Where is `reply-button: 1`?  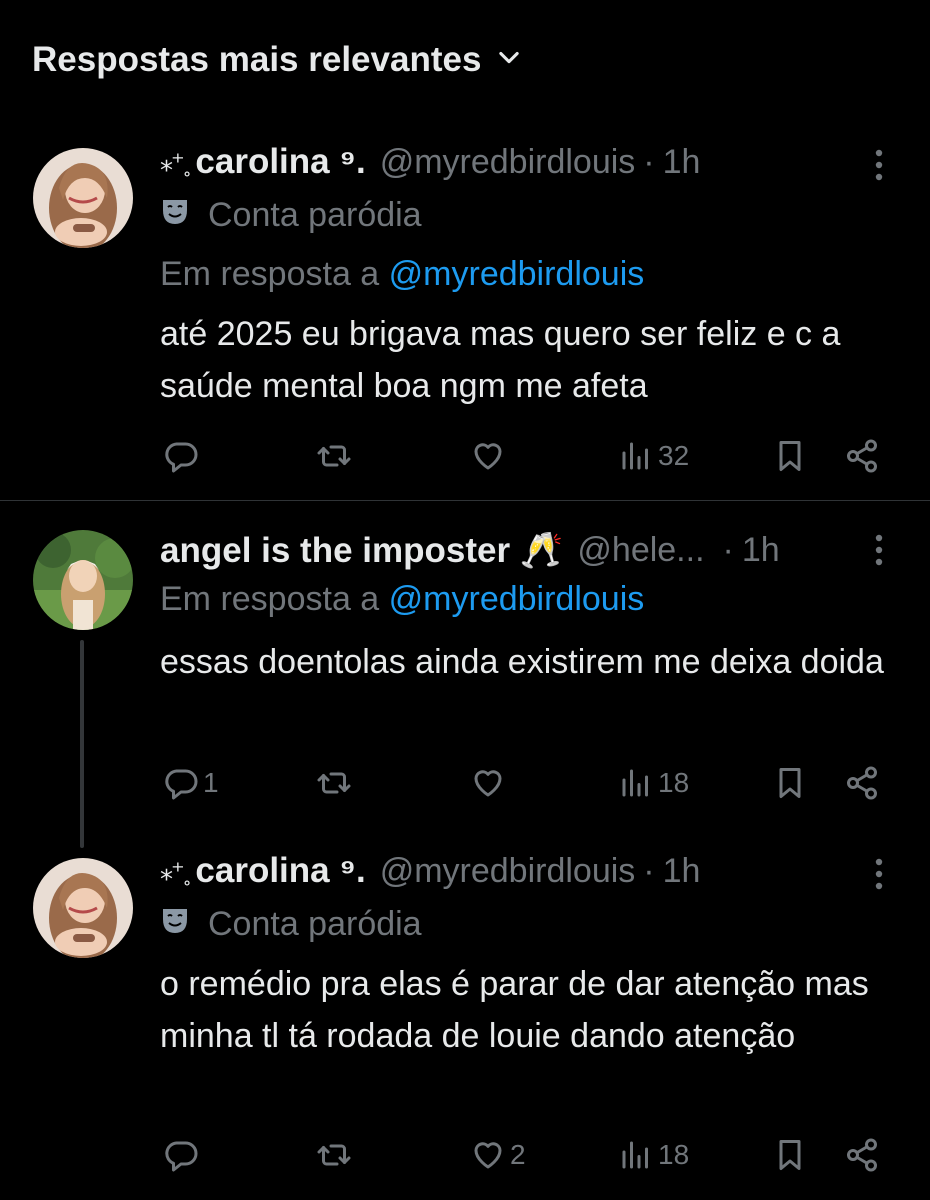
reply-button: 1 is located at coordinates (191, 783).